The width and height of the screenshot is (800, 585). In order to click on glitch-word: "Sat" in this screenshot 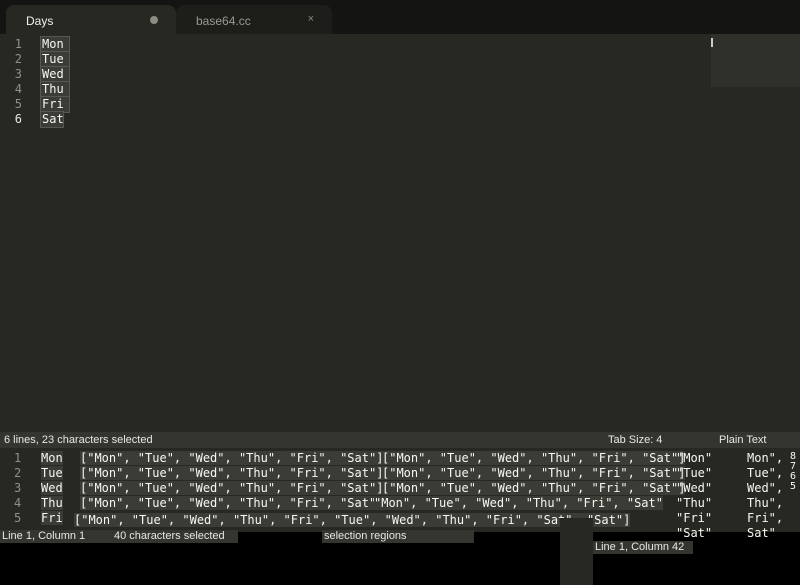, I will do `click(694, 533)`.